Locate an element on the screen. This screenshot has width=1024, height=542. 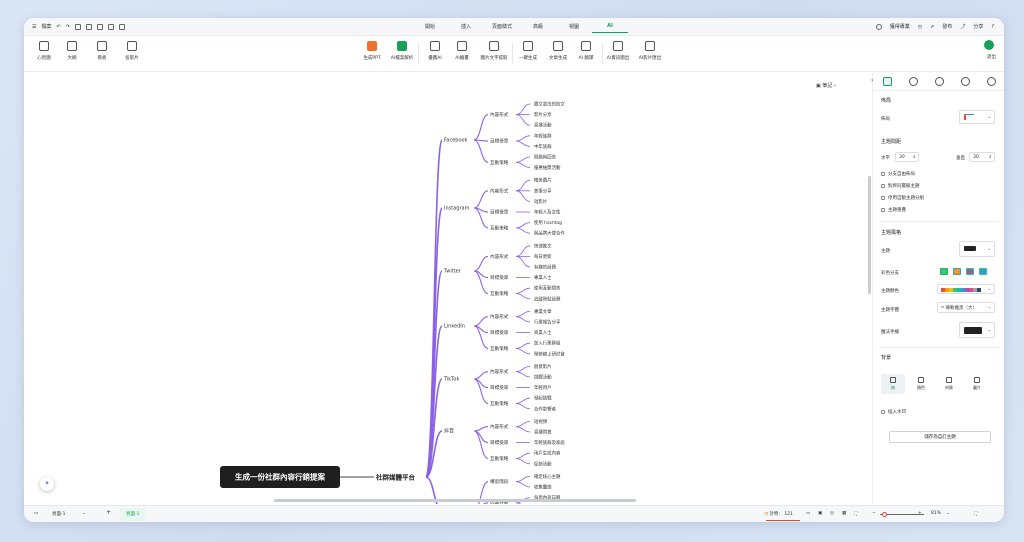
watermark-checkbox is located at coordinates (883, 412).